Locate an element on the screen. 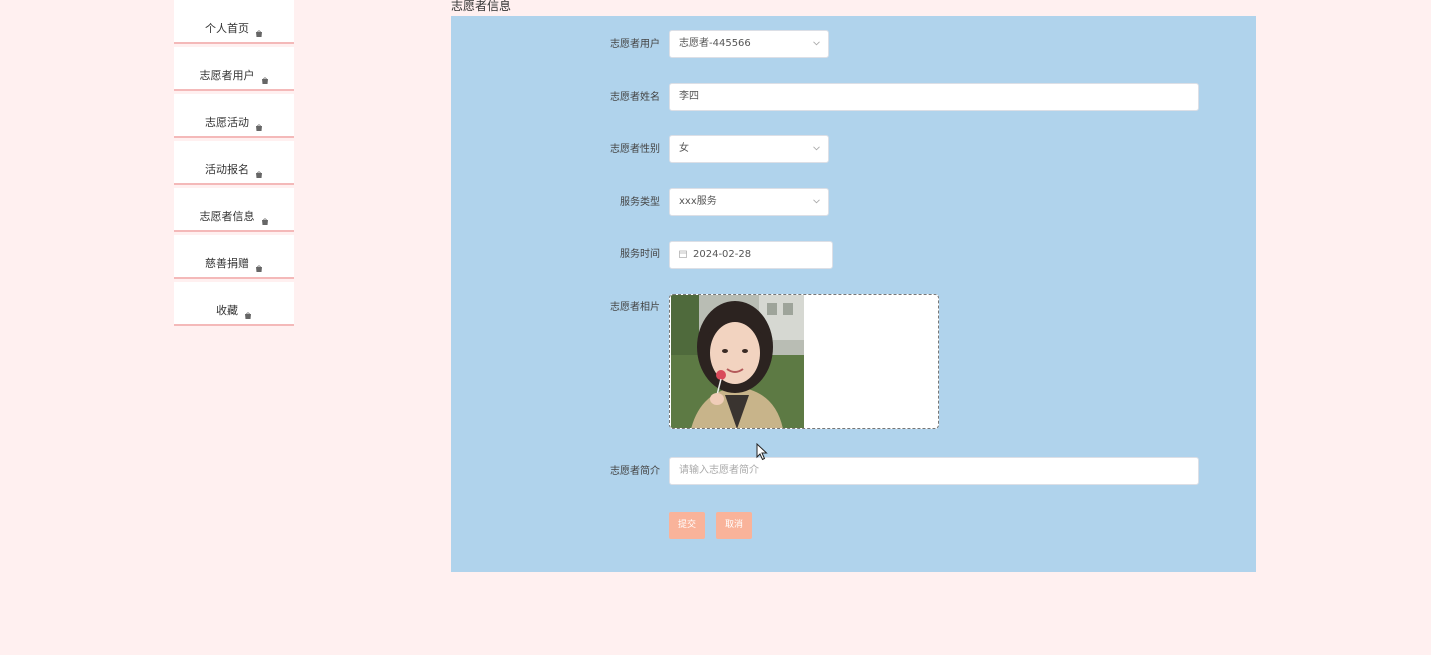 The height and width of the screenshot is (655, 1431). intro-placeholder: 请输入志愿者简介 is located at coordinates (719, 470).